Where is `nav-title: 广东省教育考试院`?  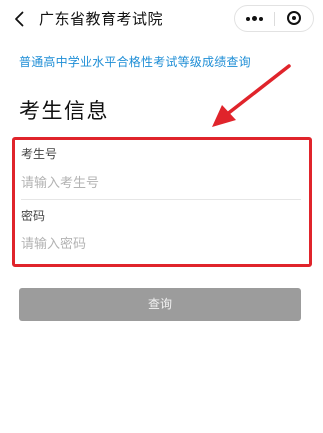 nav-title: 广东省教育考试院 is located at coordinates (101, 19).